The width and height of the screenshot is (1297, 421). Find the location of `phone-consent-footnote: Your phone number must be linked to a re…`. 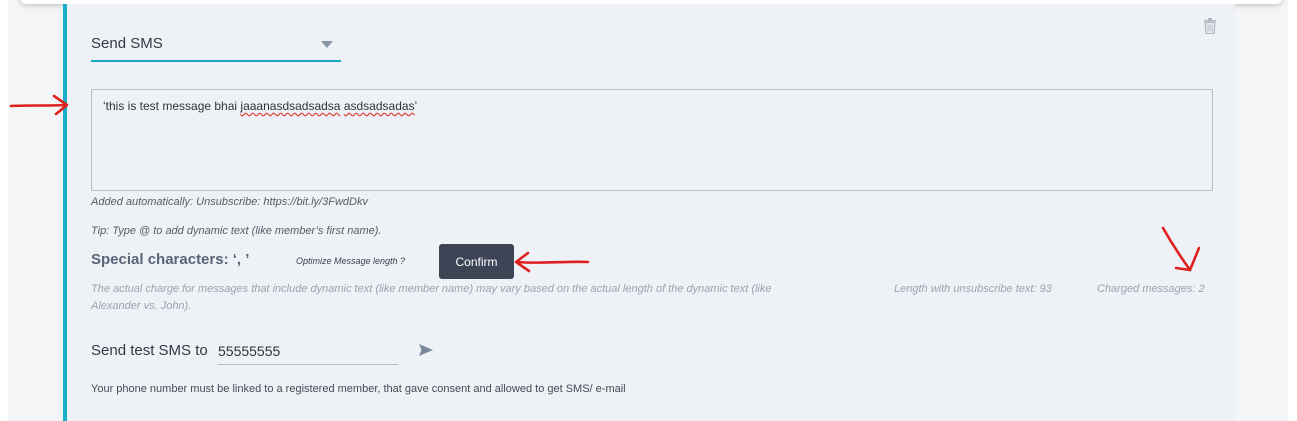

phone-consent-footnote: Your phone number must be linked to a re… is located at coordinates (358, 389).